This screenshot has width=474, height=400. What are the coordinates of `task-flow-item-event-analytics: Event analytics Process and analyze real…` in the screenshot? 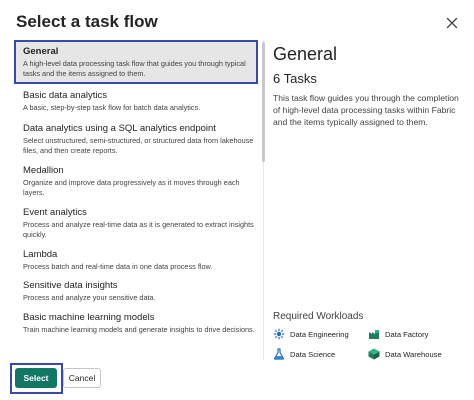 It's located at (136, 223).